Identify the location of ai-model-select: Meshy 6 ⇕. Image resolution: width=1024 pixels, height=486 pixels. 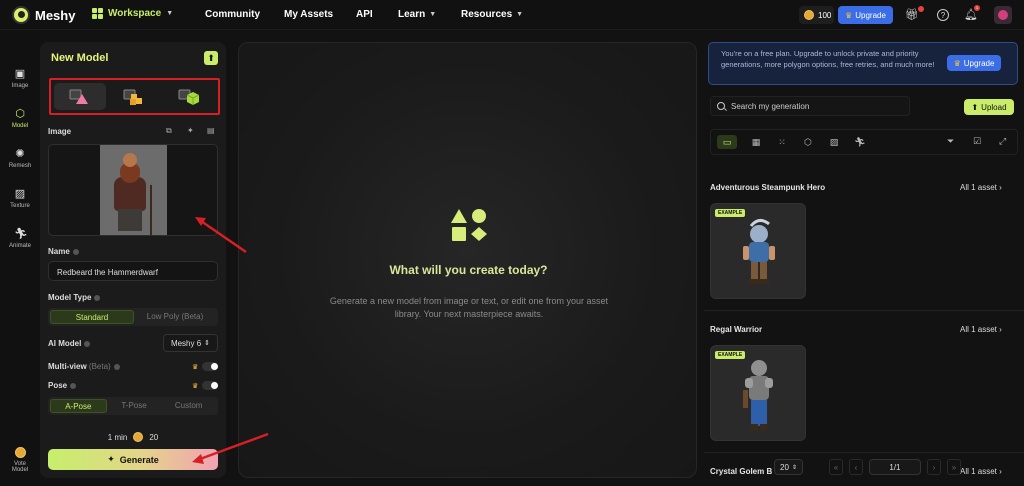
(190, 343).